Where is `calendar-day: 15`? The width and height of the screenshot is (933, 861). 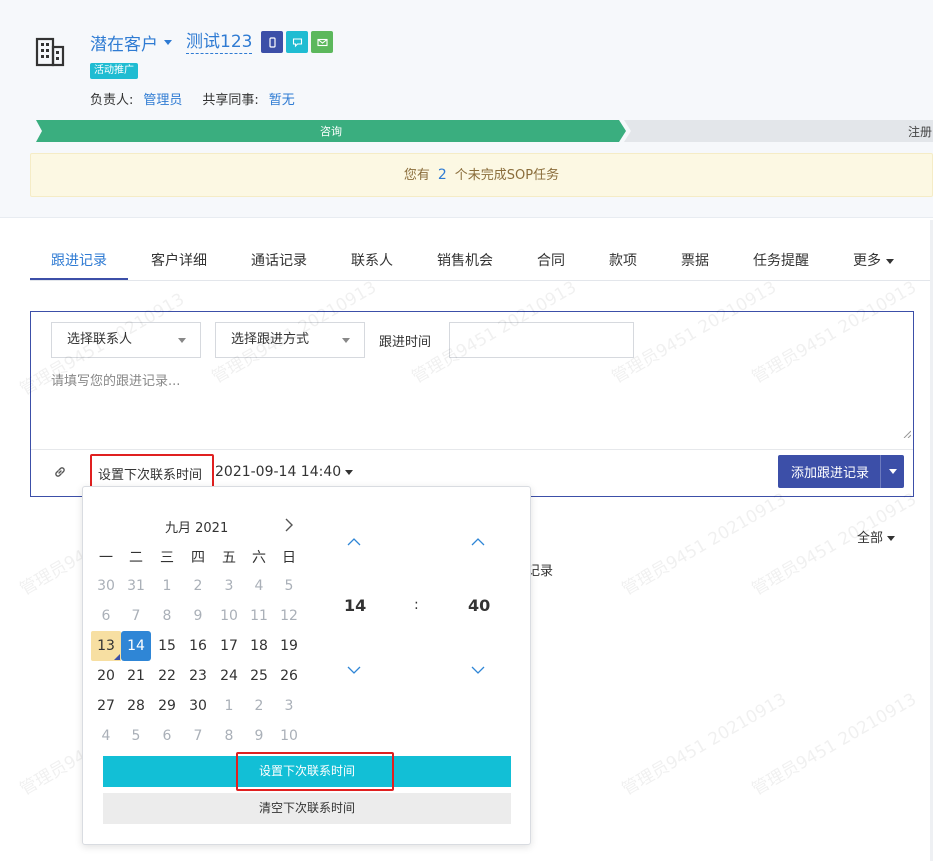
calendar-day: 15 is located at coordinates (167, 646).